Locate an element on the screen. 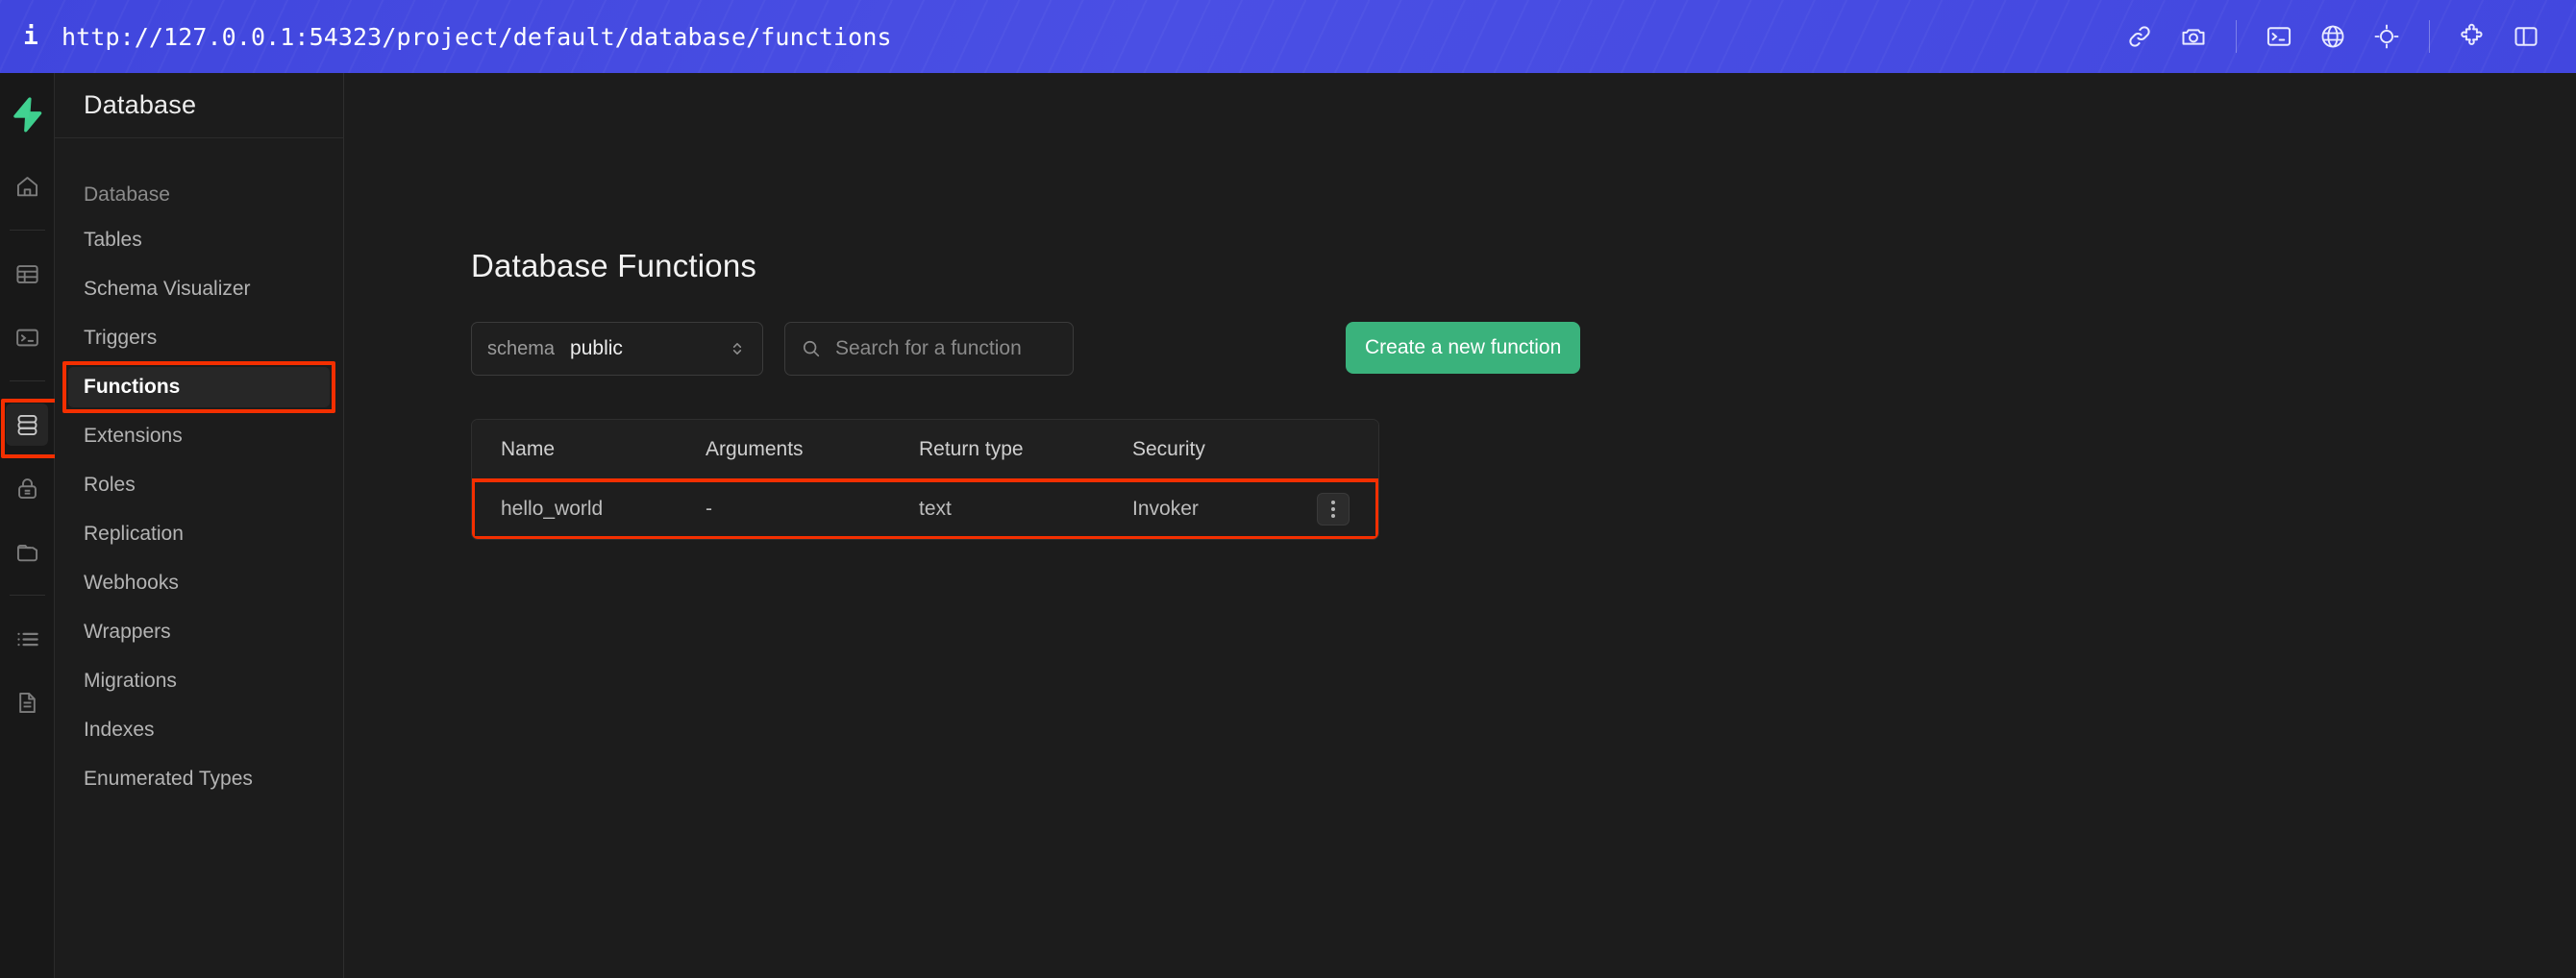 This screenshot has width=2576, height=978. table-row: hello_world - text Invoker is located at coordinates (925, 508).